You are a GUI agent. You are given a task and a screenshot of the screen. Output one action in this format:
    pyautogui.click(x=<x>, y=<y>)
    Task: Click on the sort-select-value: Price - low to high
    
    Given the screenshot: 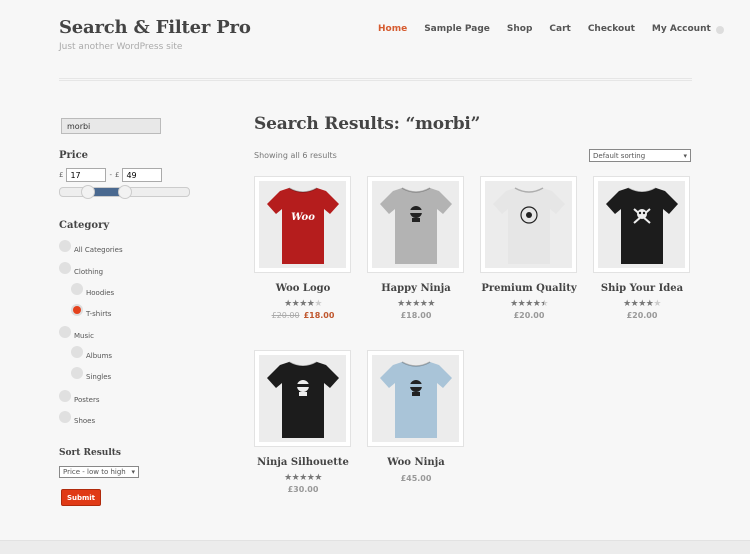 What is the action you would take?
    pyautogui.click(x=94, y=472)
    